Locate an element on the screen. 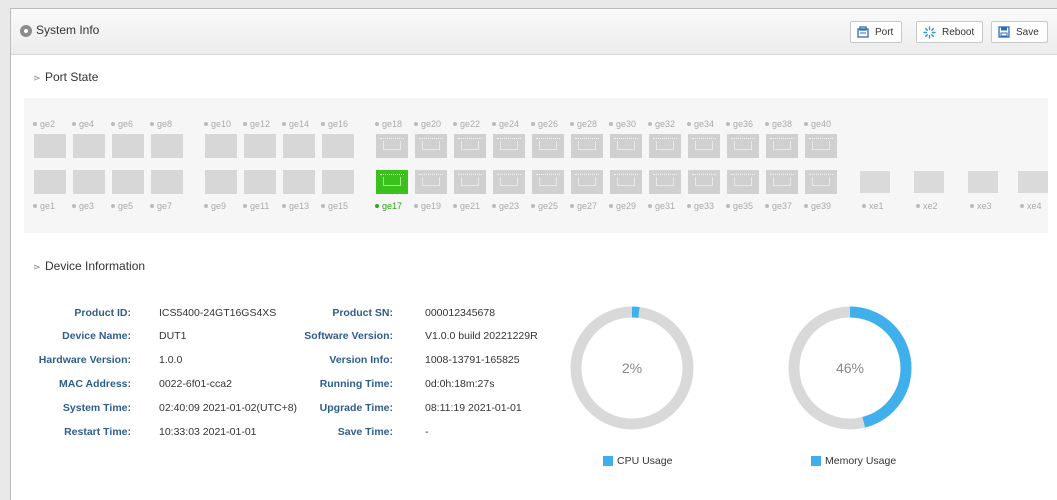  port-ge34 is located at coordinates (704, 146).